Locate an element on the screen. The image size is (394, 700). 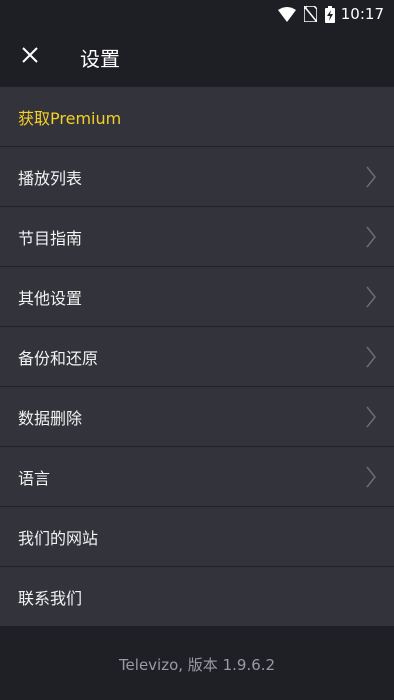
no-sim-icon is located at coordinates (310, 14).